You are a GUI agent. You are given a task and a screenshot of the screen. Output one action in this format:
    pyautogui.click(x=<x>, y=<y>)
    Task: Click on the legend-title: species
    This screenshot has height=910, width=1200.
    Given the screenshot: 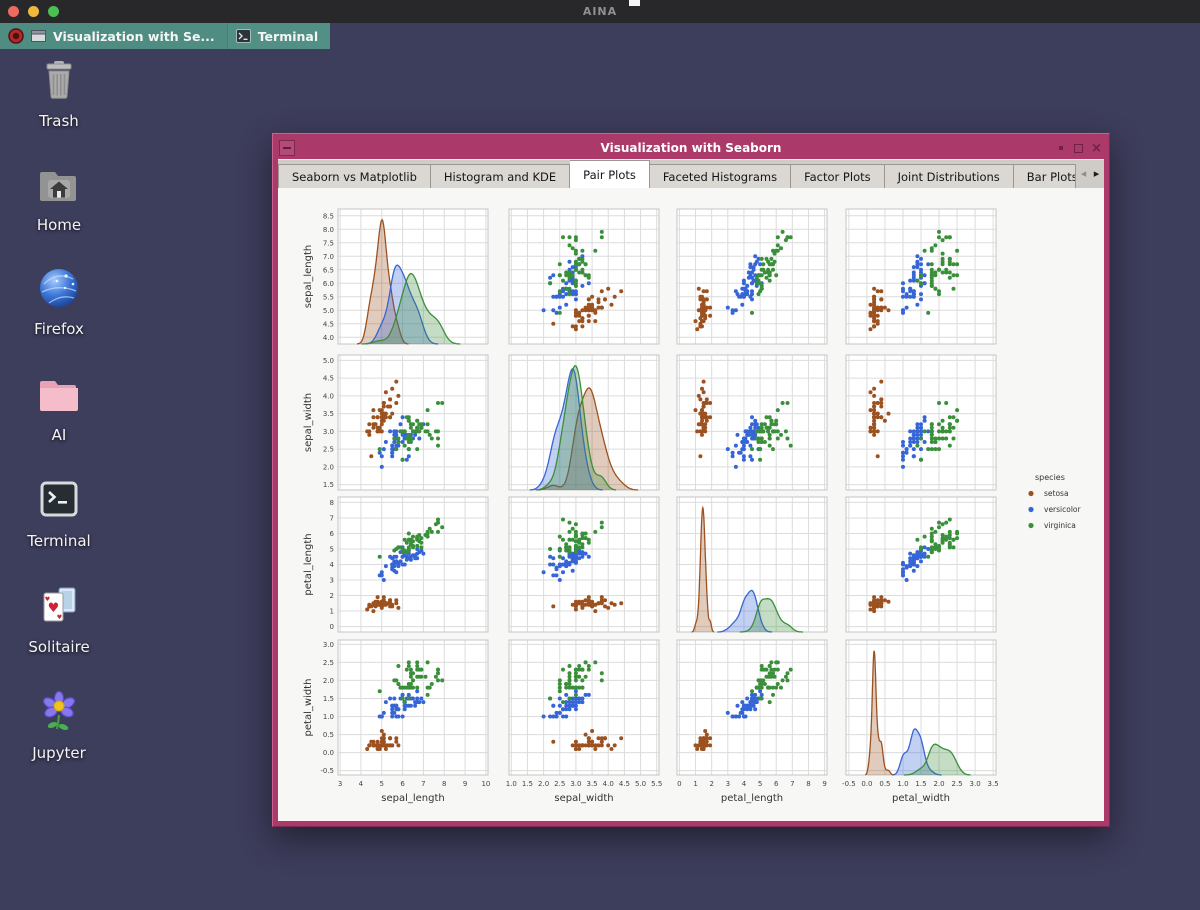 What is the action you would take?
    pyautogui.click(x=1050, y=477)
    